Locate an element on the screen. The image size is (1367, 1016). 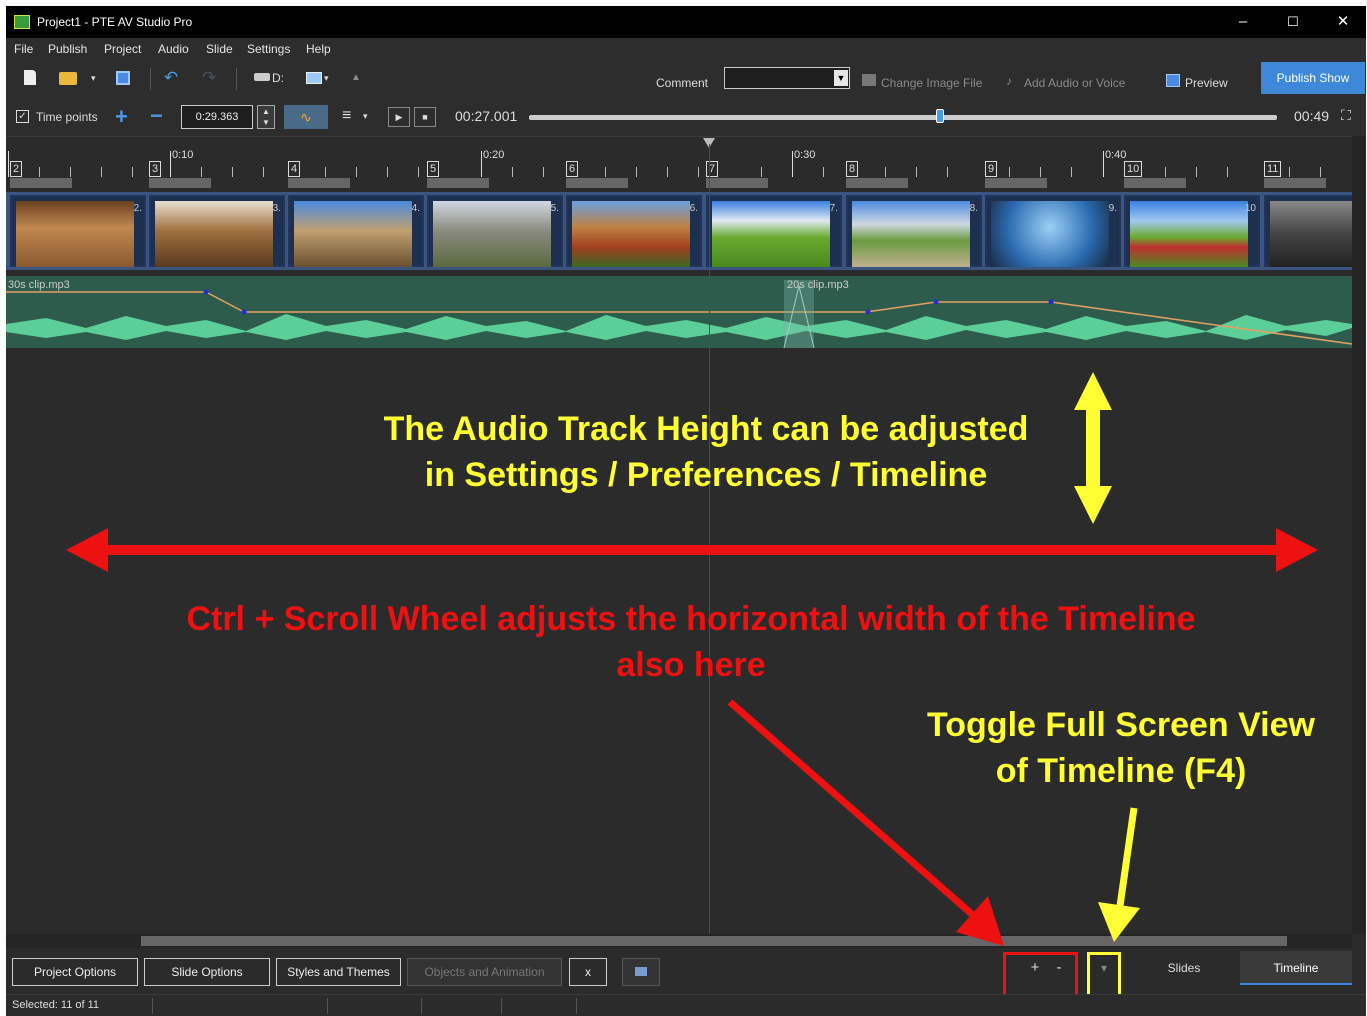
slide-number-marker: 11 is located at coordinates (1273, 169).